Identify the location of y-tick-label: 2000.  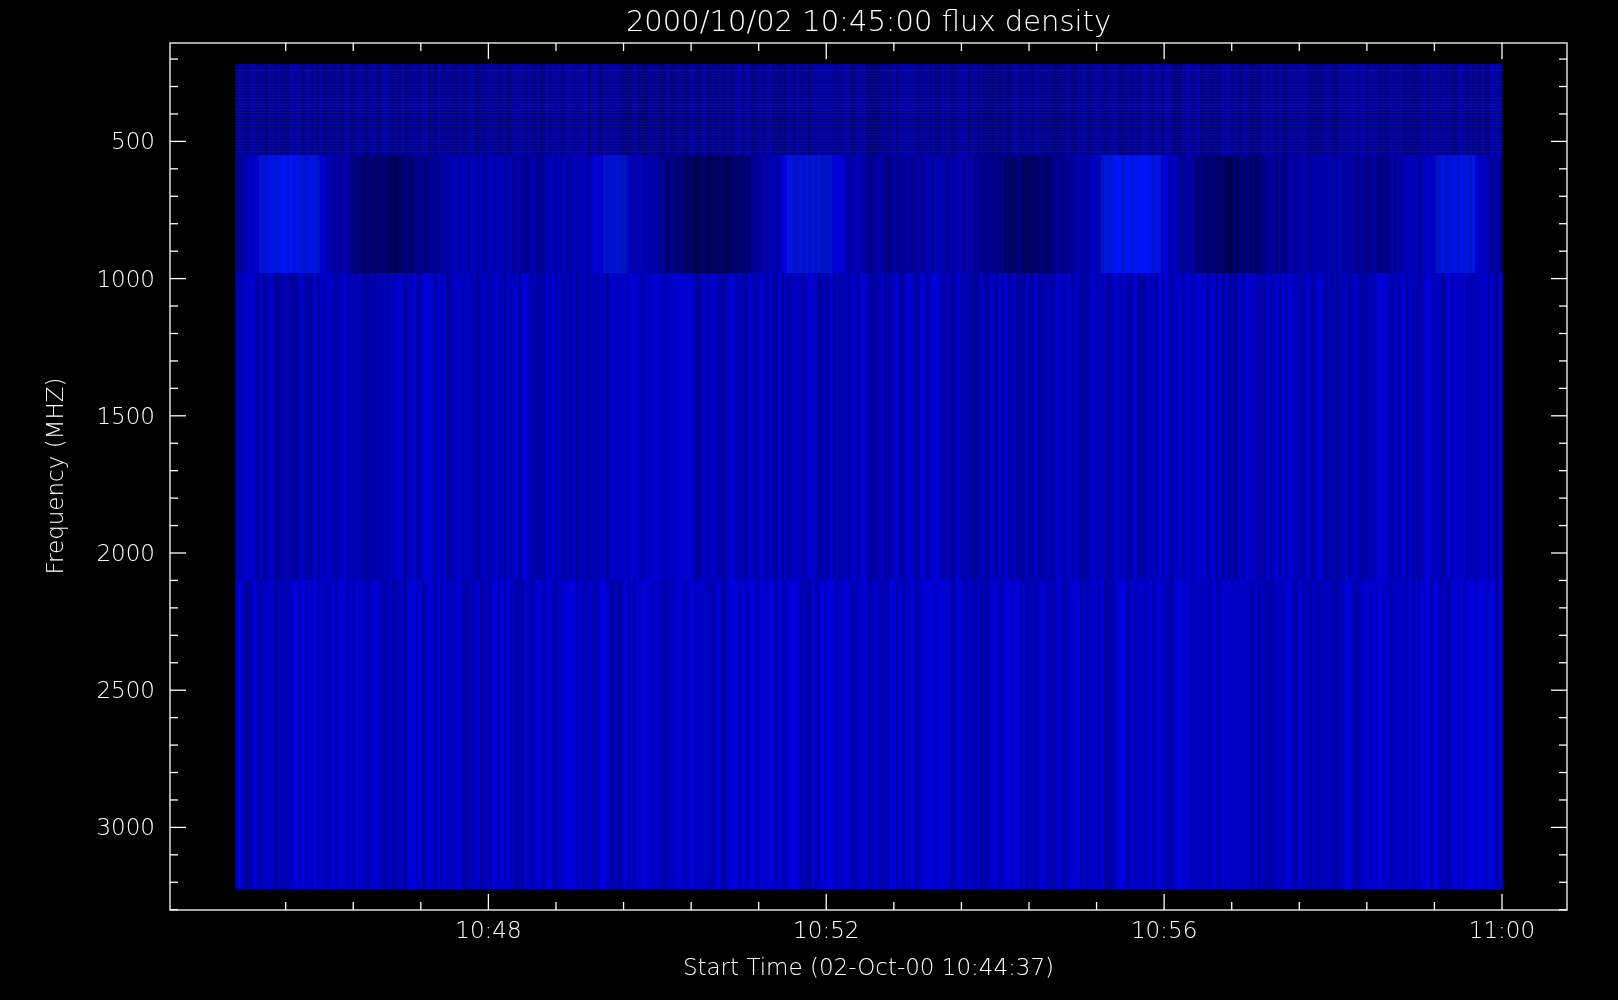
(125, 553).